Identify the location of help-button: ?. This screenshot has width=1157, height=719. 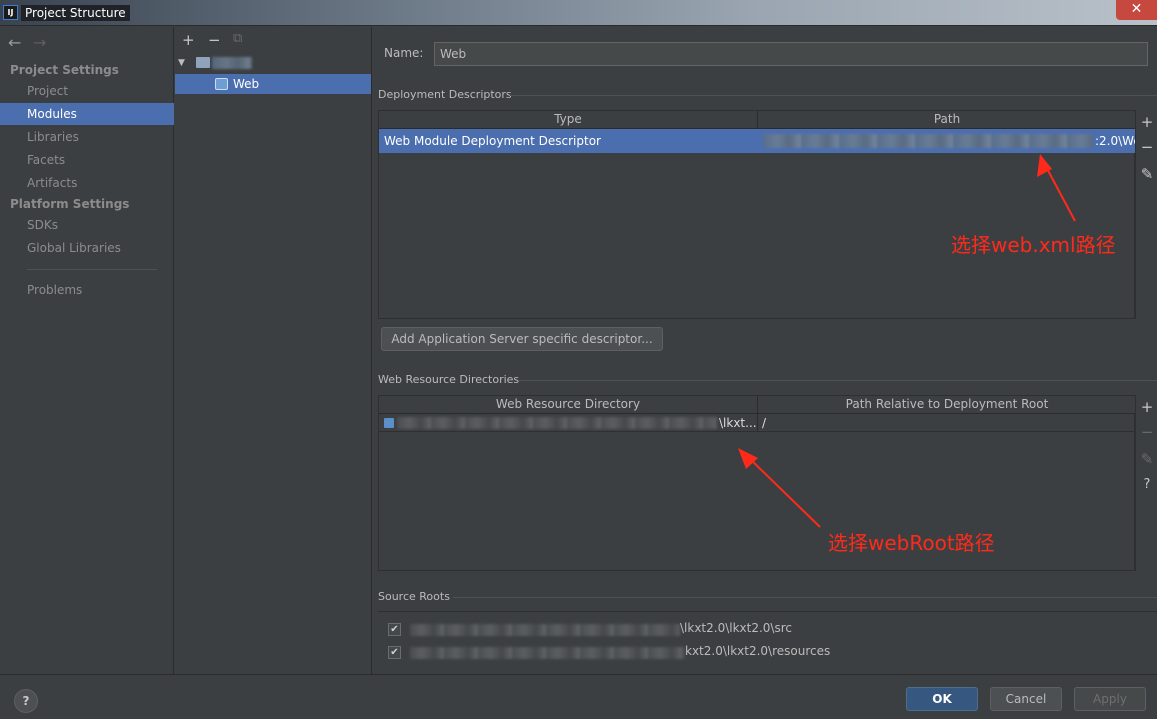
(26, 701).